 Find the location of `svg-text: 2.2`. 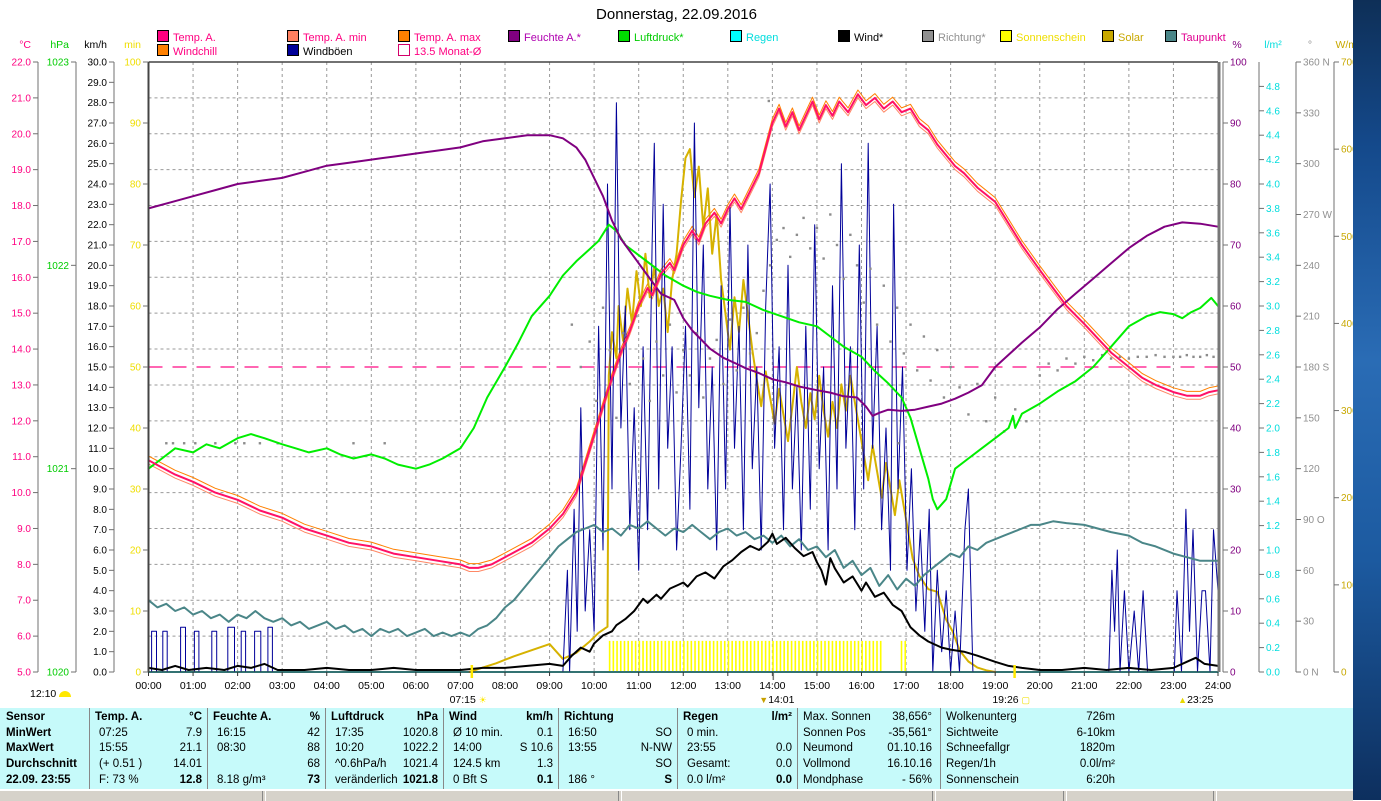

svg-text: 2.2 is located at coordinates (1273, 404).